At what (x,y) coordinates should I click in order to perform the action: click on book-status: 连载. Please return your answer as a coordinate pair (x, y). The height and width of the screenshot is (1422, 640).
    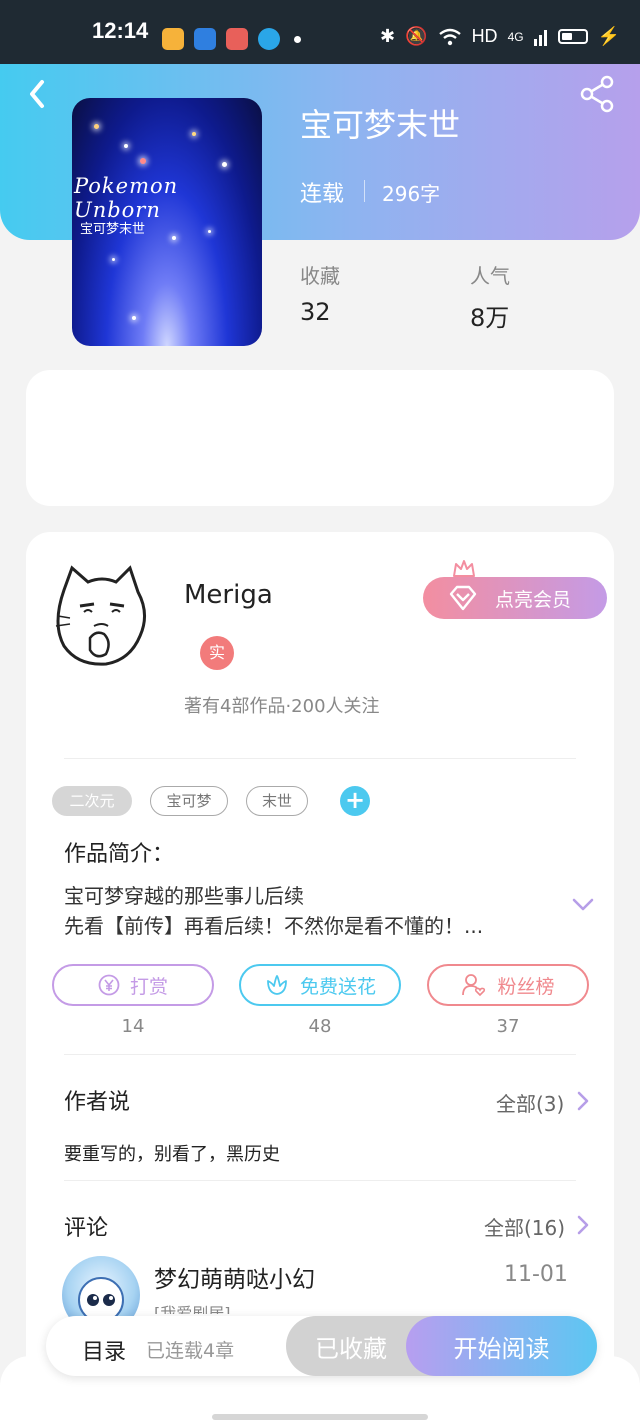
    Looking at the image, I should click on (322, 194).